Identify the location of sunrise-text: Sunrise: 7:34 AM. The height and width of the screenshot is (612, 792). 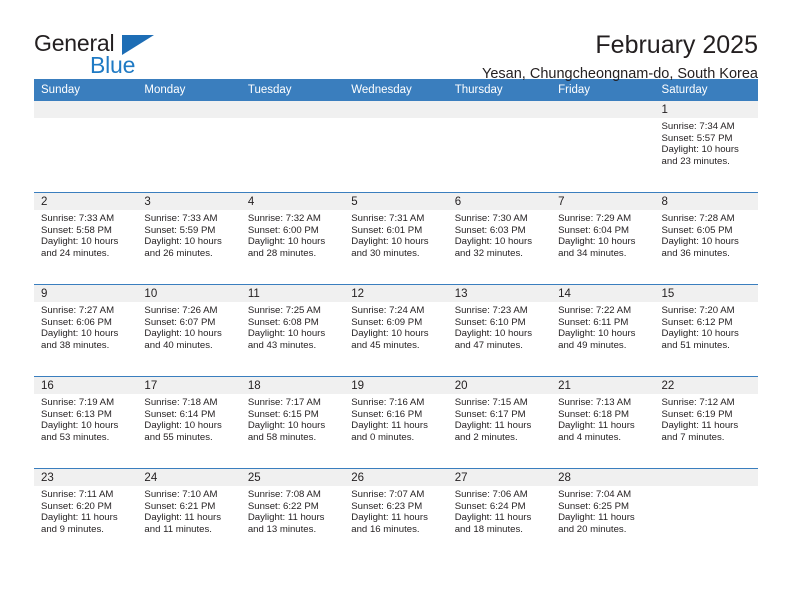
(698, 126).